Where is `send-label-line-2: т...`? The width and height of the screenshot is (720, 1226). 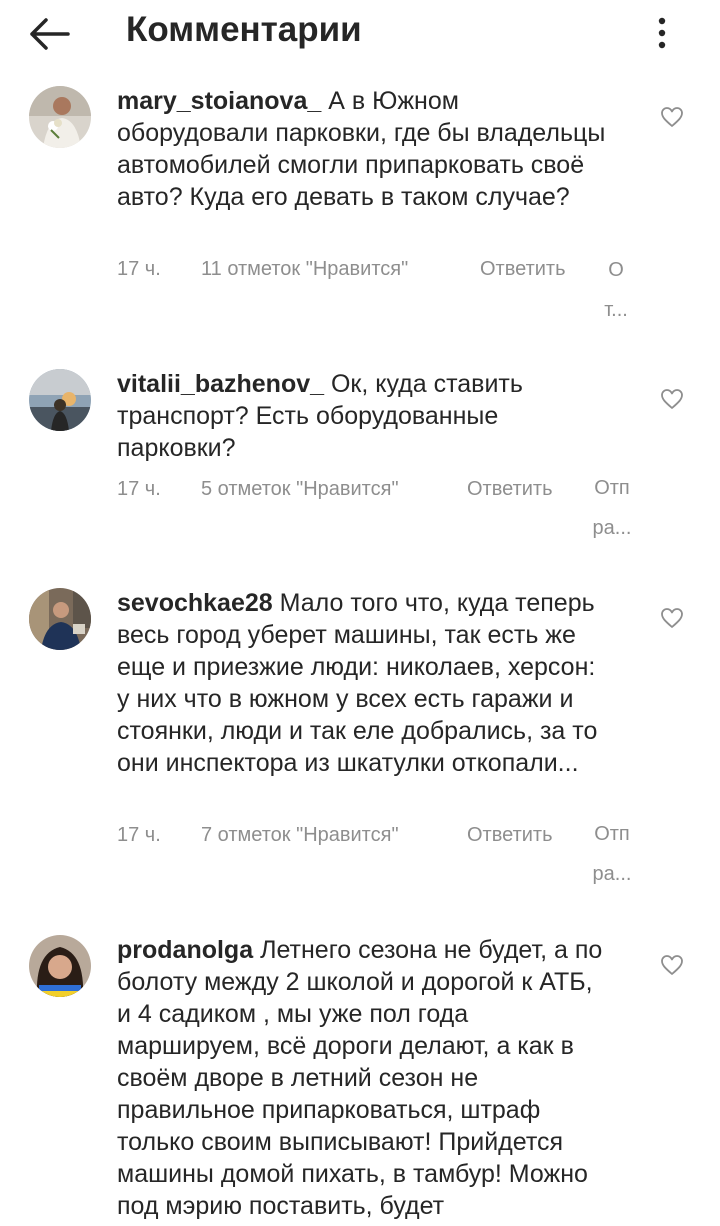 send-label-line-2: т... is located at coordinates (616, 310).